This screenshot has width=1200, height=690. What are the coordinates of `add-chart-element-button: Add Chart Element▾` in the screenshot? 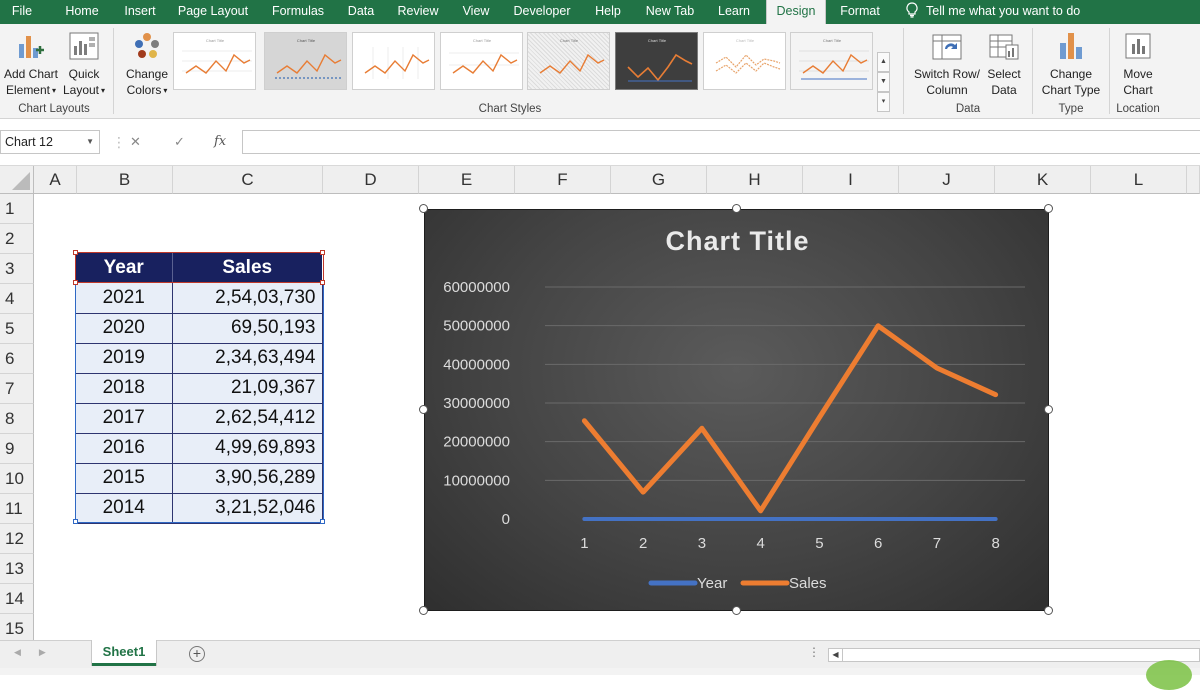 It's located at (31, 63).